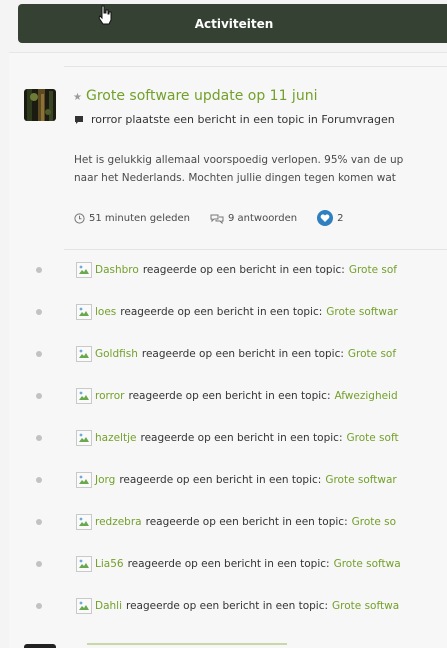  I want to click on activity-topic-link: Grote so, so click(374, 522).